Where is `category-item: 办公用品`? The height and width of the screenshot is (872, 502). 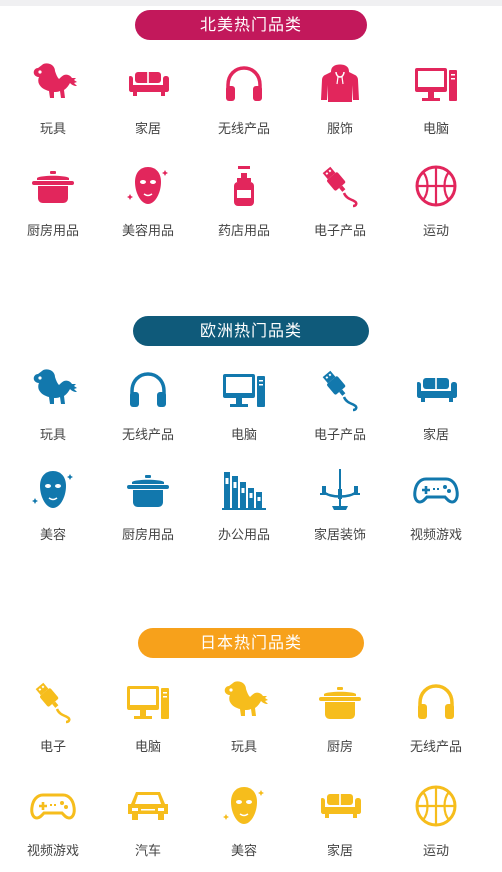 category-item: 办公用品 is located at coordinates (244, 511).